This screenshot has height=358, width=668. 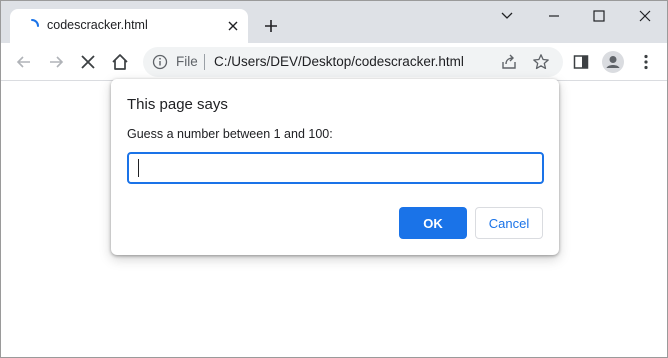 I want to click on minimize-icon, so click(x=554, y=16).